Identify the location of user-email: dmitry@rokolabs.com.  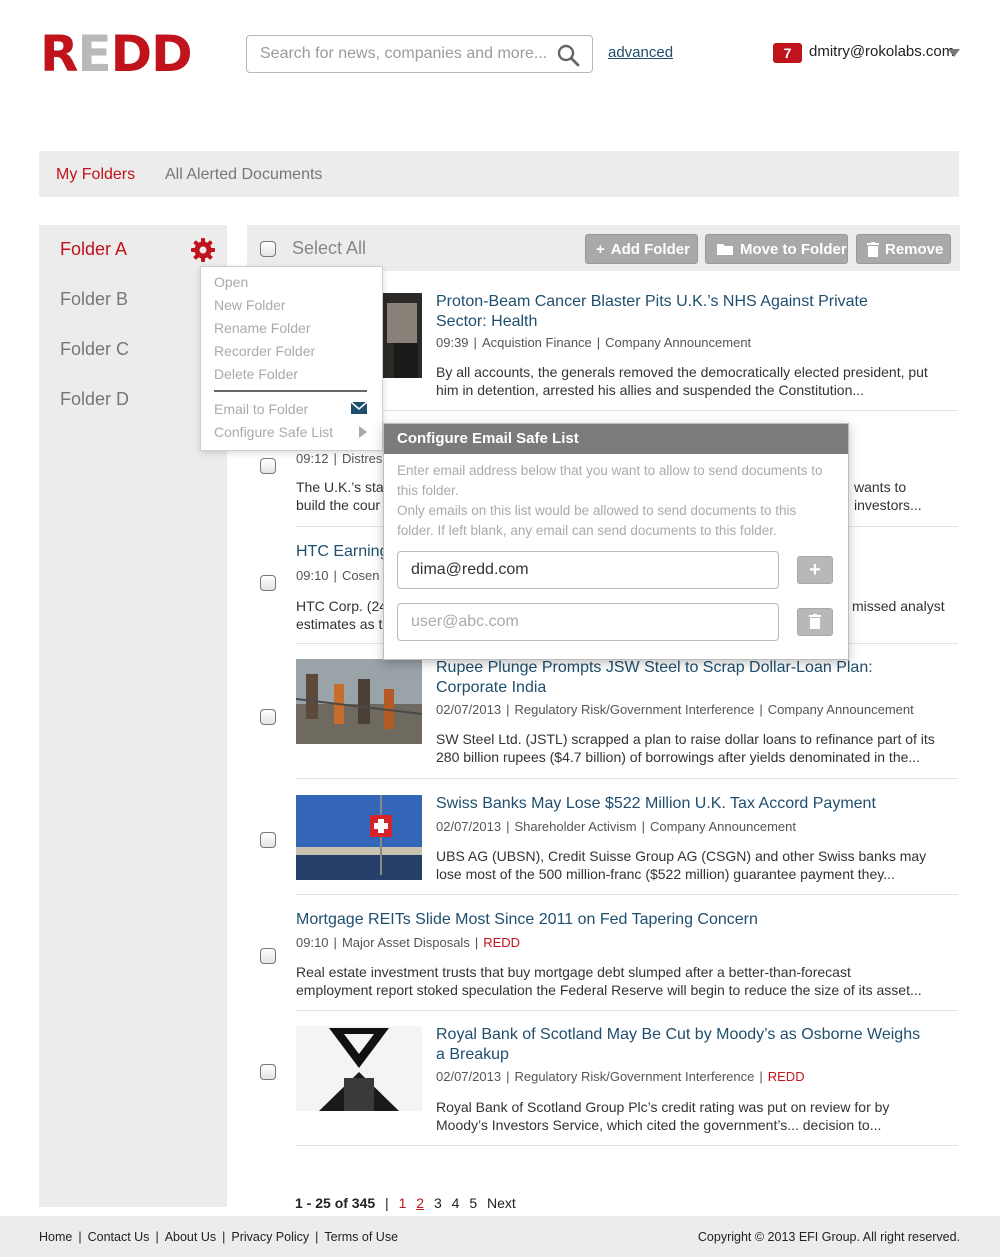
(881, 51).